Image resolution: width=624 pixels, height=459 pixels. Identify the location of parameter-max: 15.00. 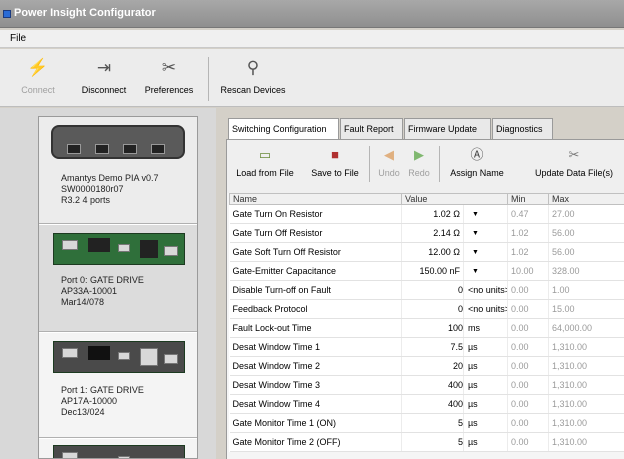
(586, 309).